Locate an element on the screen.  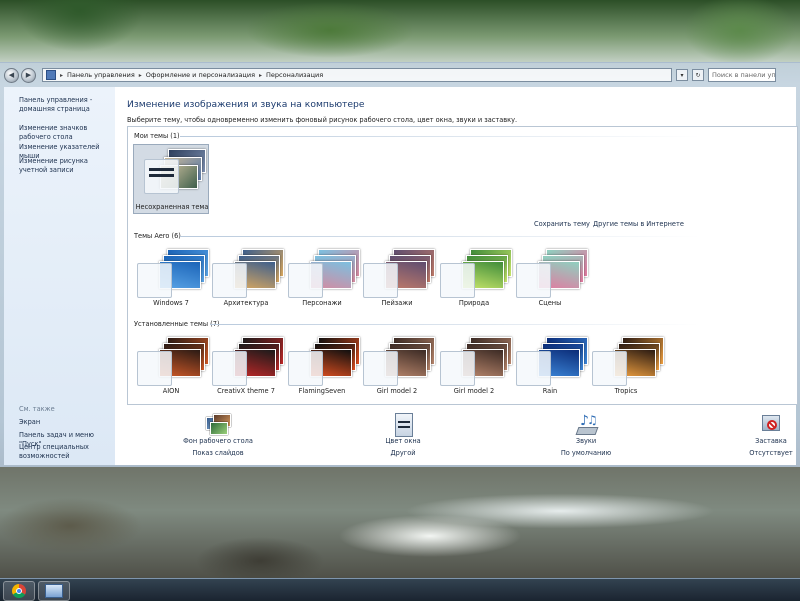
theme-tile: Rain is located at coordinates (550, 368).